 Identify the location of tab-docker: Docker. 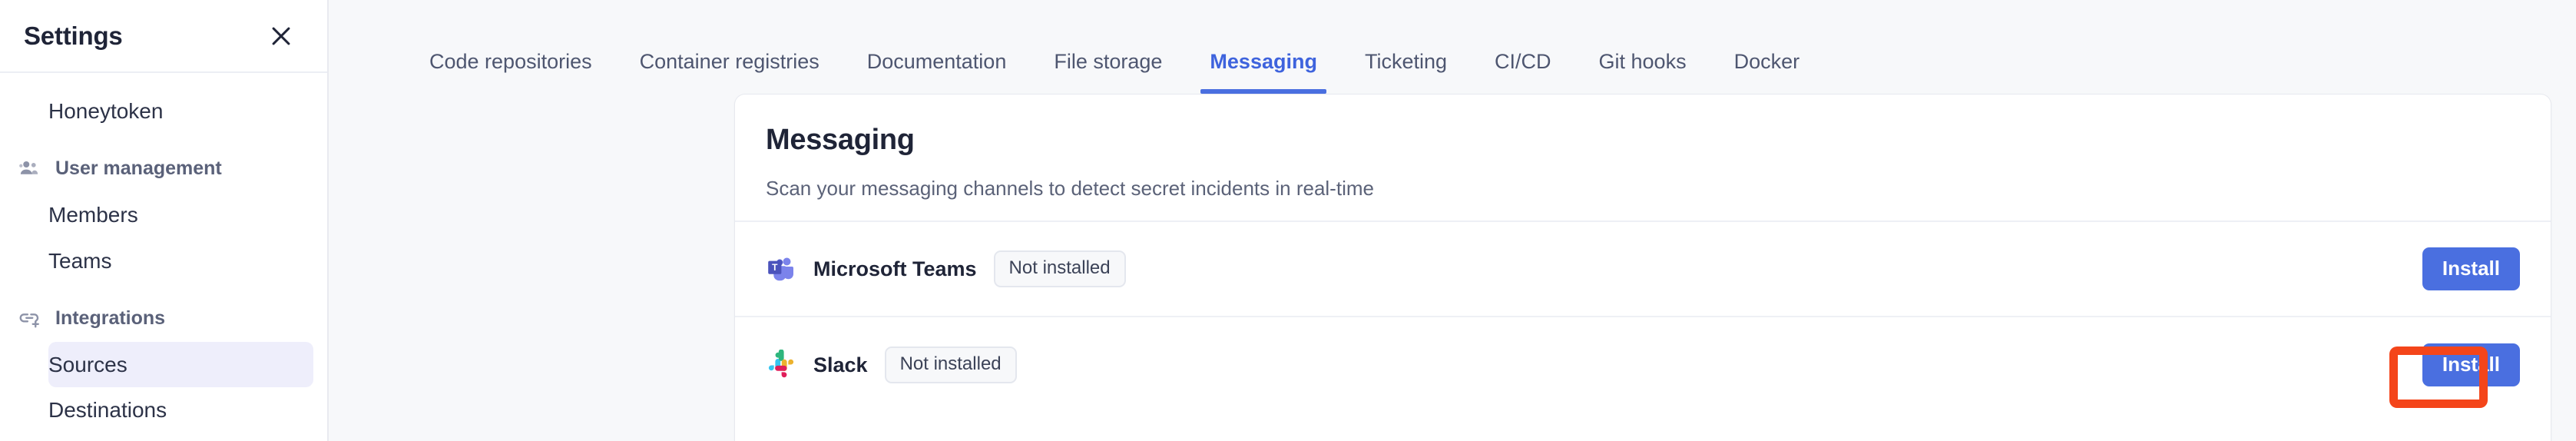
(1767, 72).